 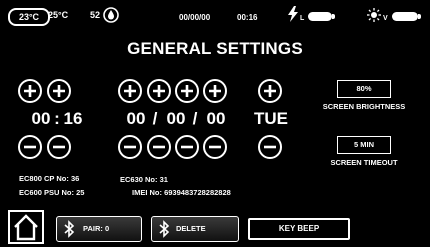 I want to click on year-extra-plus-button, so click(x=215, y=91).